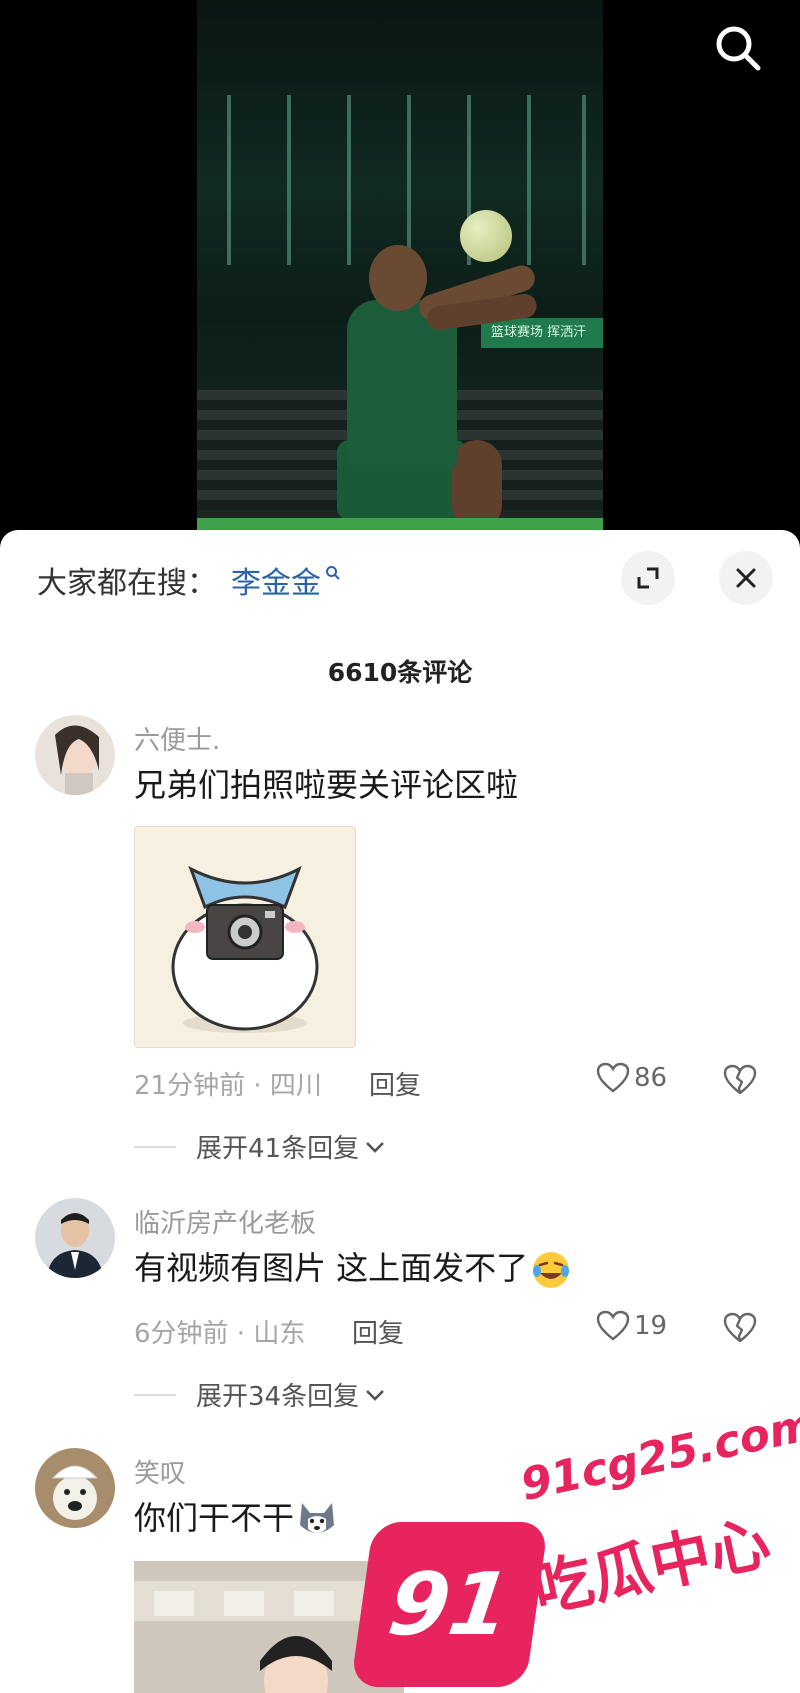 This screenshot has width=800, height=1693. I want to click on watermark-badge: 91, so click(449, 1604).